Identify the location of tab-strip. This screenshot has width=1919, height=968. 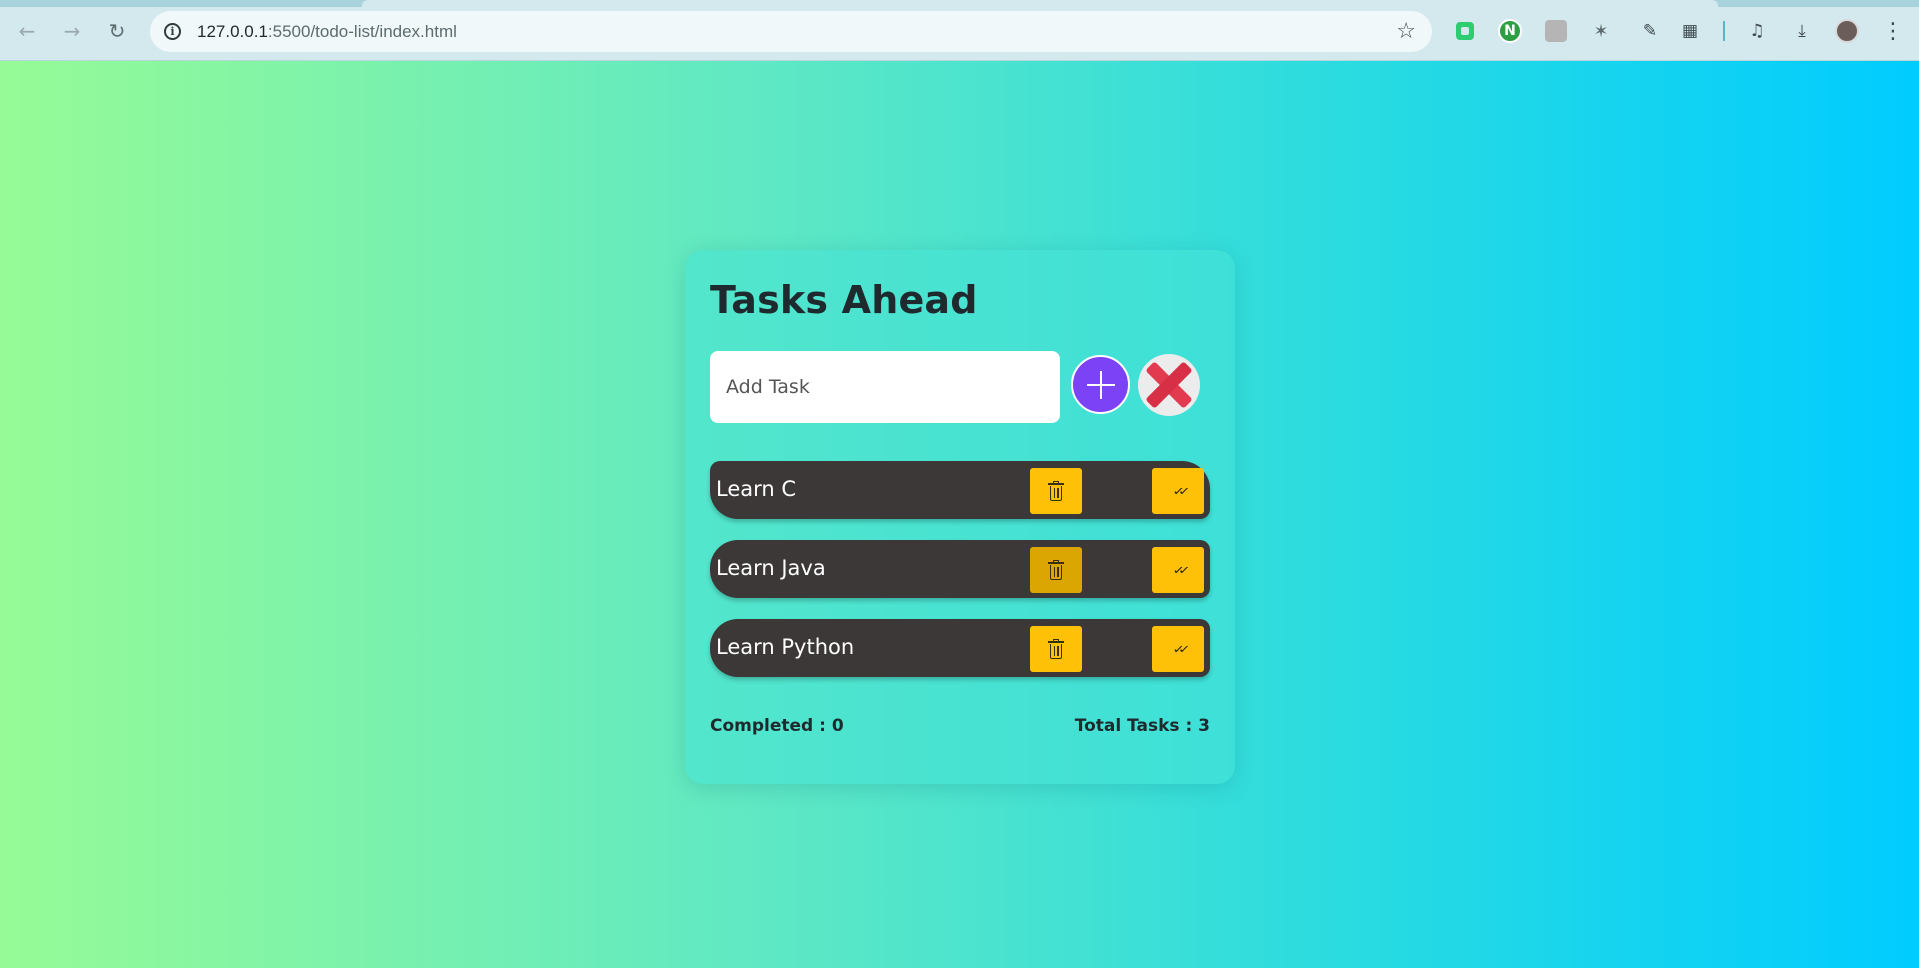
(959, 3).